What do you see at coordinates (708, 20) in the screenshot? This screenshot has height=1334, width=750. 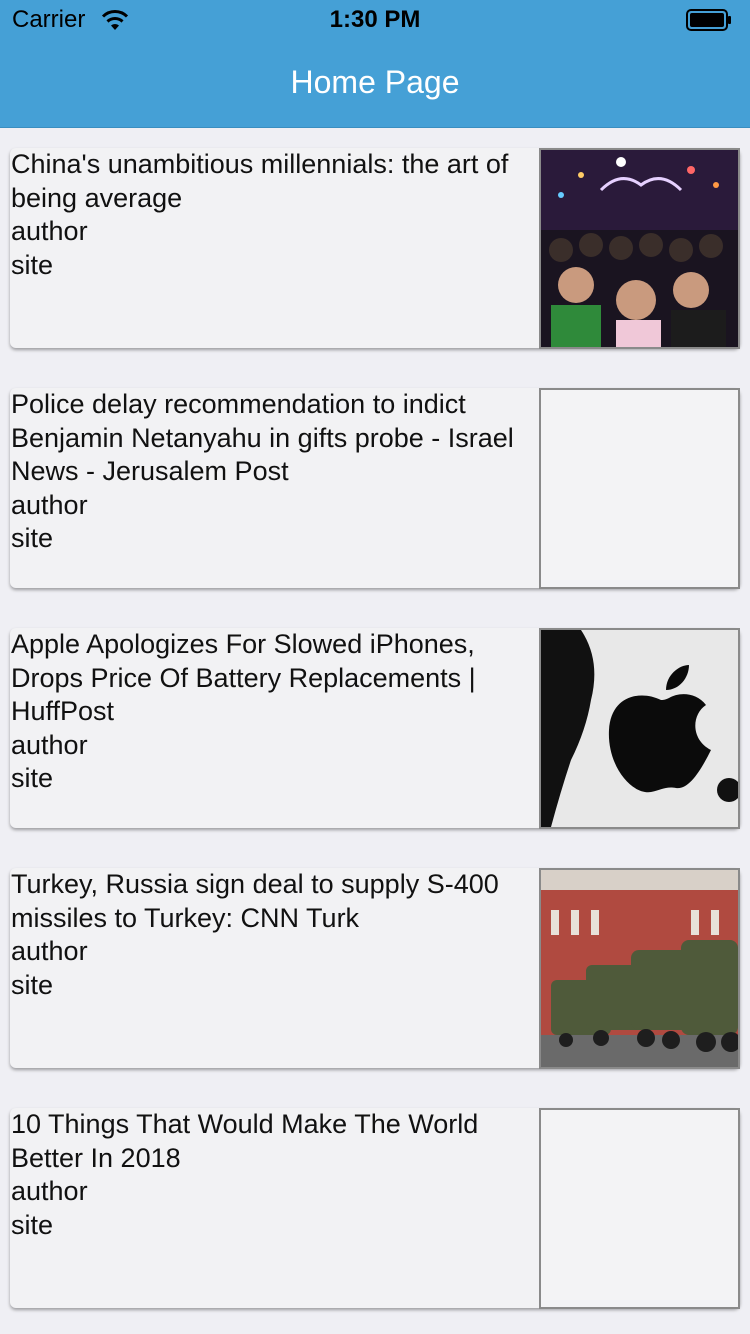 I see `battery-icon` at bounding box center [708, 20].